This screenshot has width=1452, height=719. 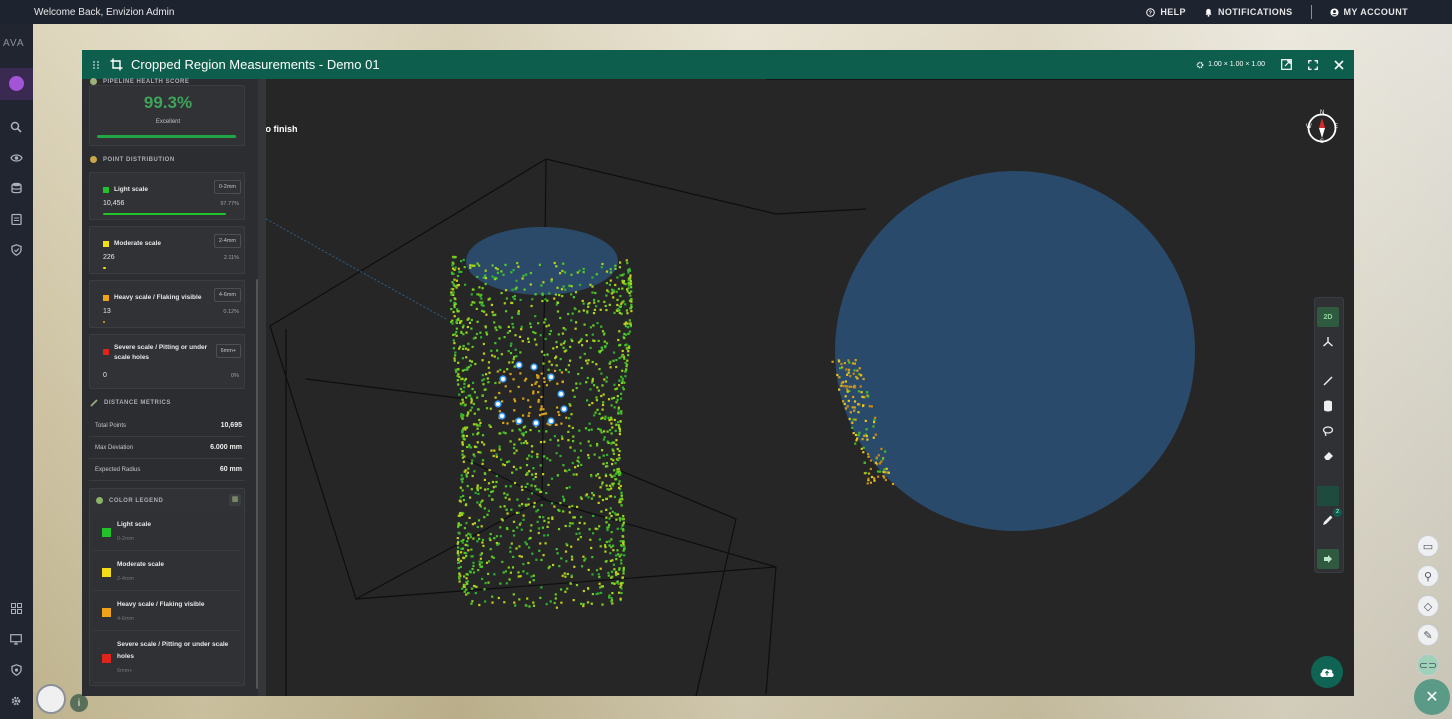 I want to click on my-account-link: MY ACCOUNT, so click(x=1369, y=12).